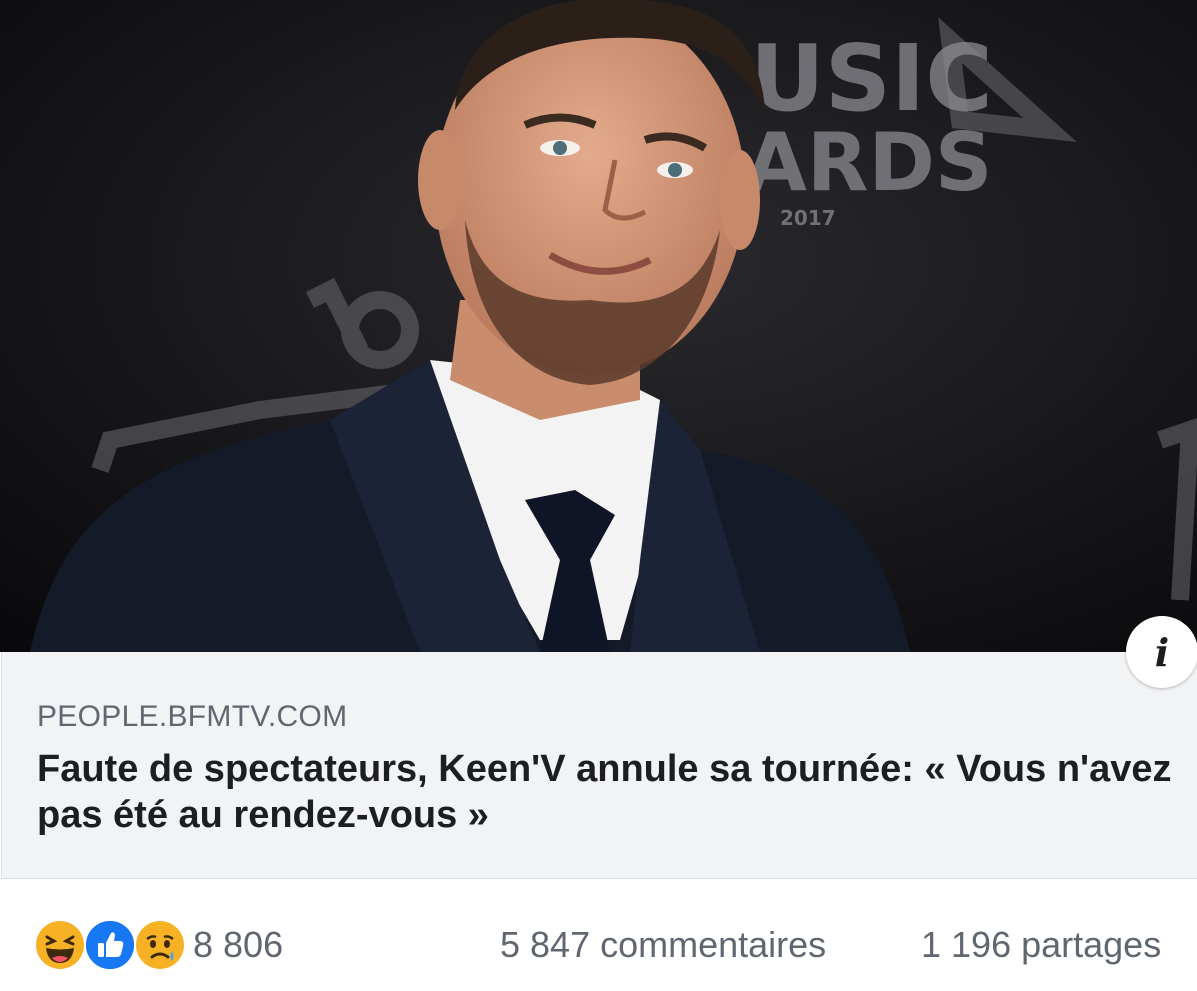 Image resolution: width=1197 pixels, height=991 pixels. I want to click on sad-icon, so click(160, 945).